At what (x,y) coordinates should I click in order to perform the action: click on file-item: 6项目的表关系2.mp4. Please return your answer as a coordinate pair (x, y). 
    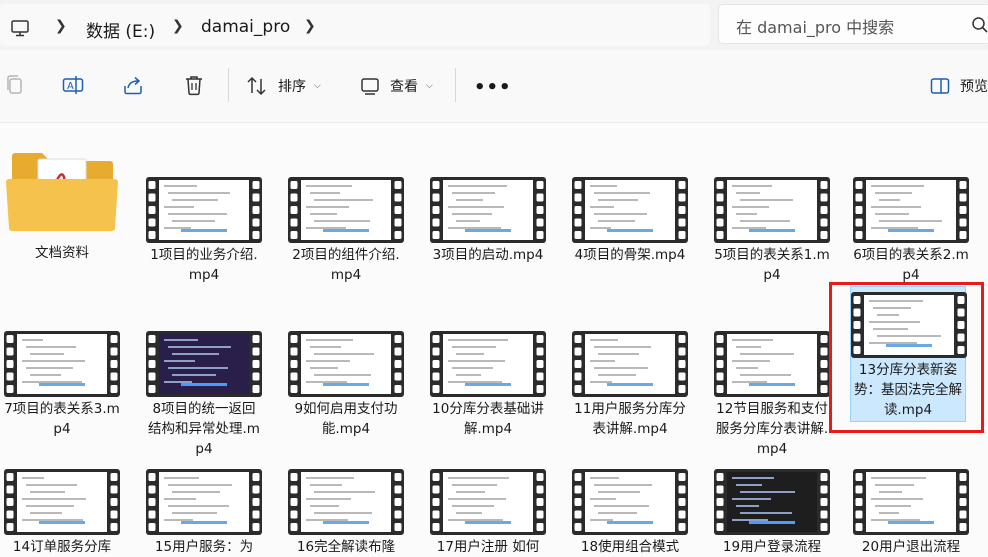
    Looking at the image, I should click on (911, 210).